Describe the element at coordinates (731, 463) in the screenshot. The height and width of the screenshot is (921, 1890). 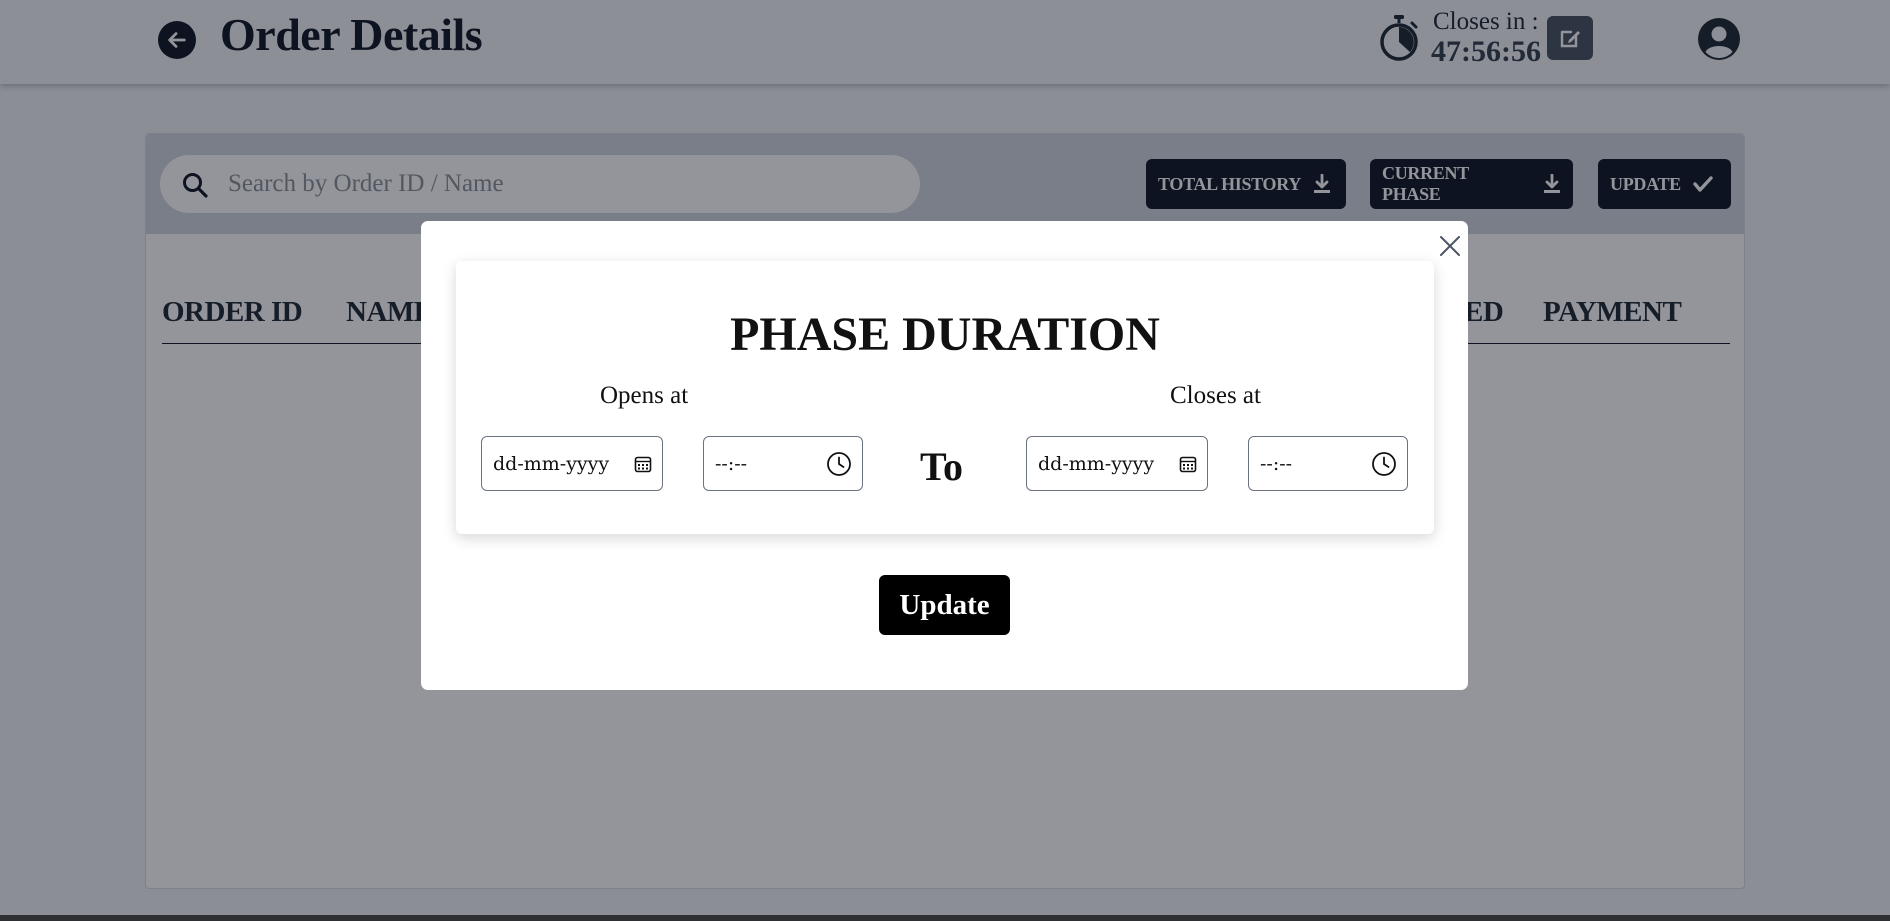
I see `opens-time-placeholder: --:--` at that location.